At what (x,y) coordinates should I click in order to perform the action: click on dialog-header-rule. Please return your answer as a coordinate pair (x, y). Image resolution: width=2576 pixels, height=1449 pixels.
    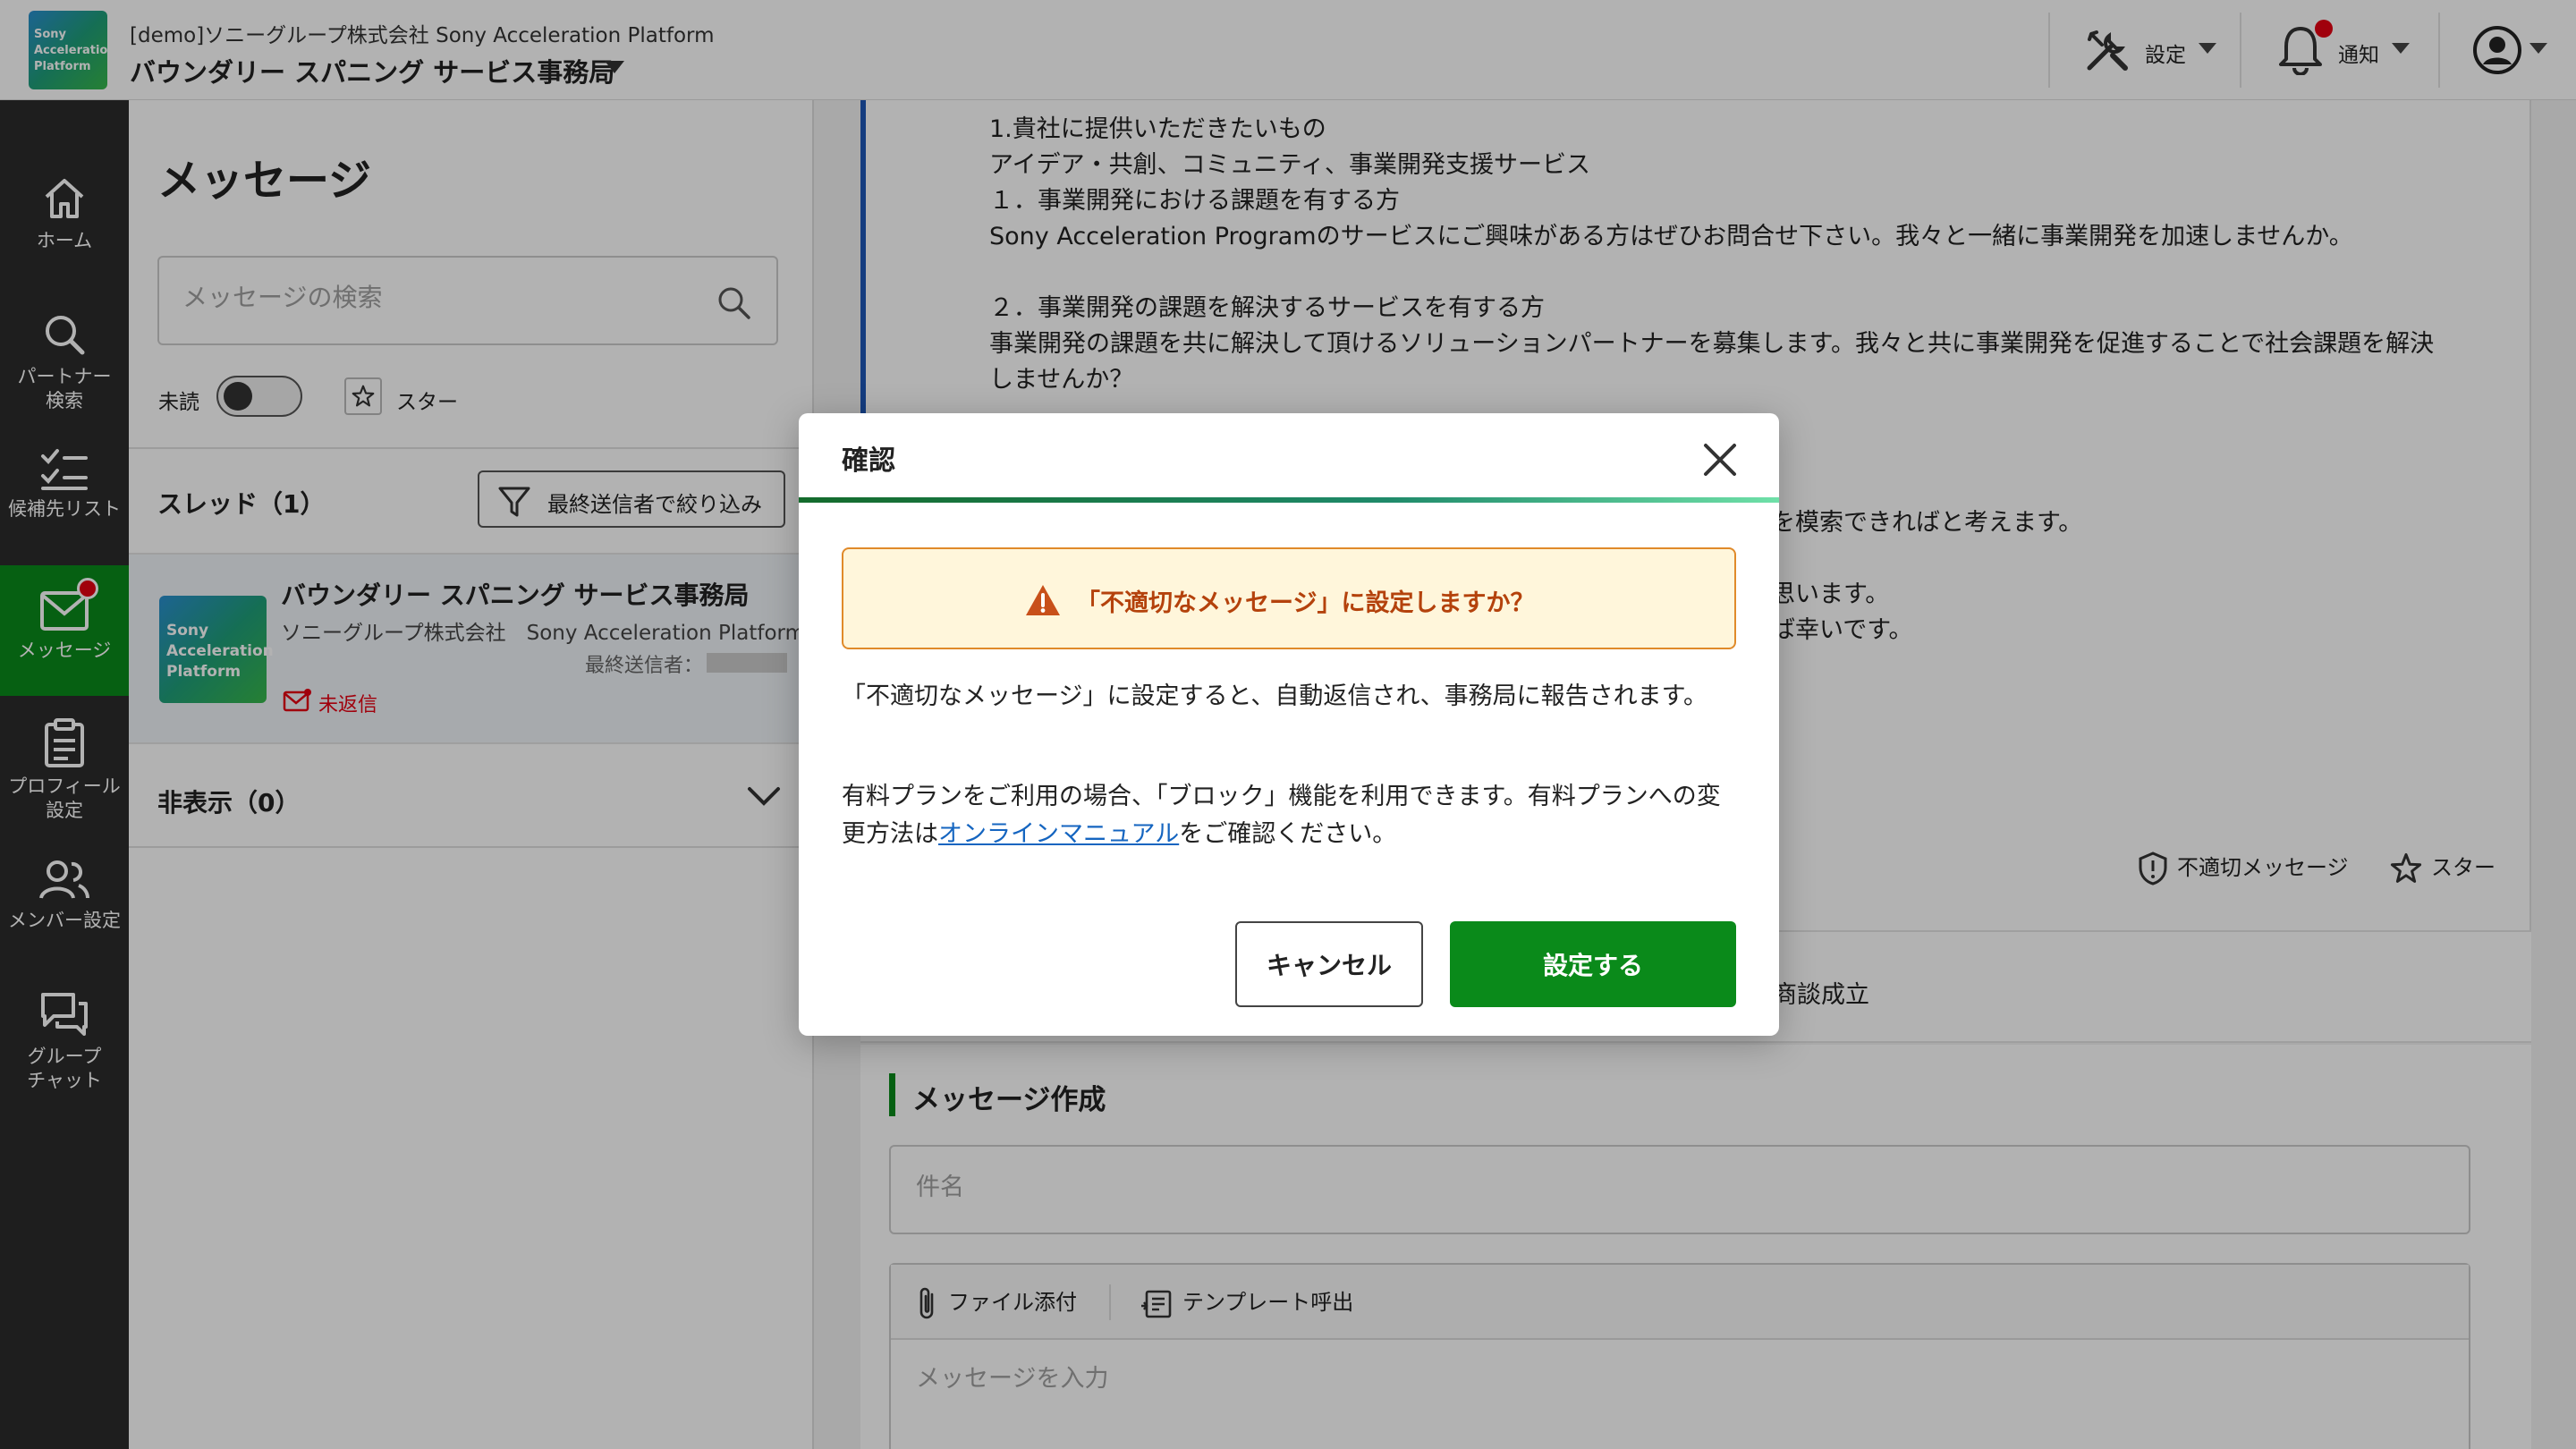
    Looking at the image, I should click on (1289, 500).